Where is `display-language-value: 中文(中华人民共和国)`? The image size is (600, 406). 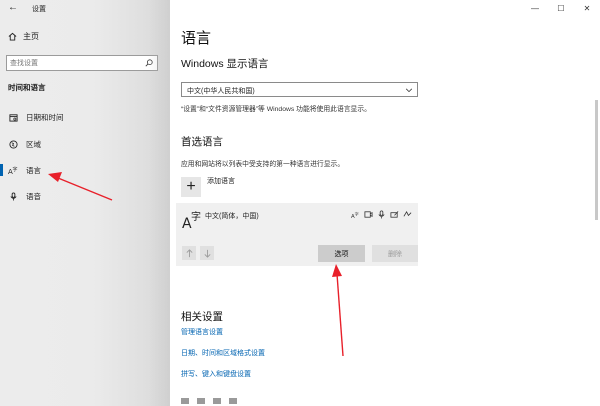 display-language-value: 中文(中华人民共和国) is located at coordinates (221, 91).